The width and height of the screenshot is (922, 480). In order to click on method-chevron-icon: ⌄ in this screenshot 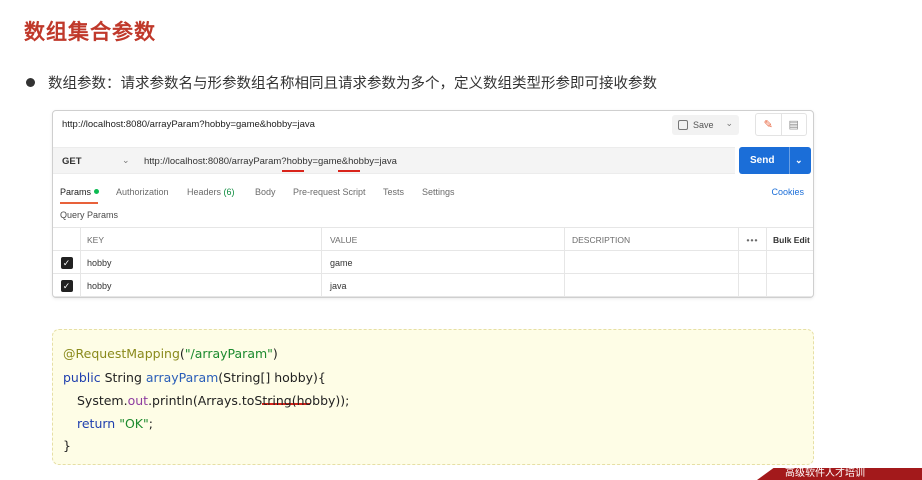, I will do `click(126, 160)`.